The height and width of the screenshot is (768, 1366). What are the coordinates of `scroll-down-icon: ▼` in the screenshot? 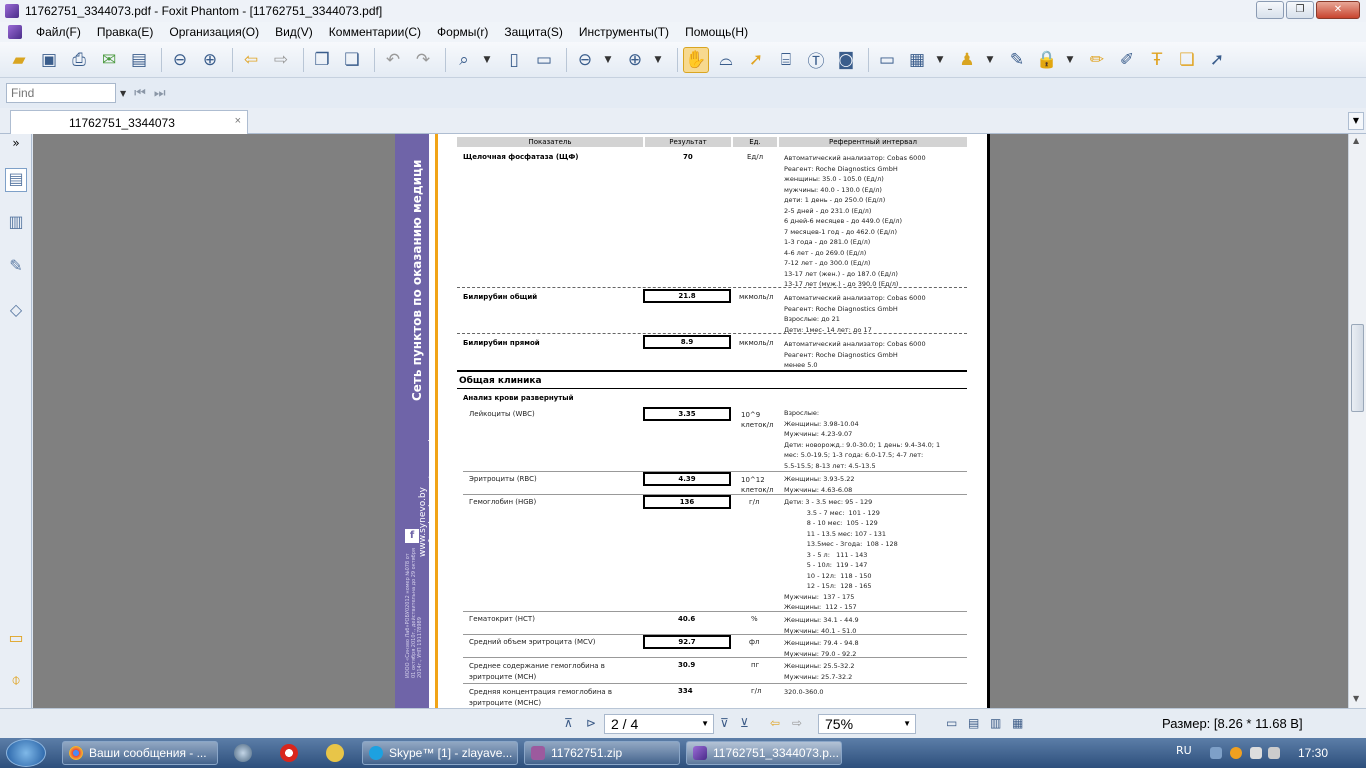 It's located at (1356, 698).